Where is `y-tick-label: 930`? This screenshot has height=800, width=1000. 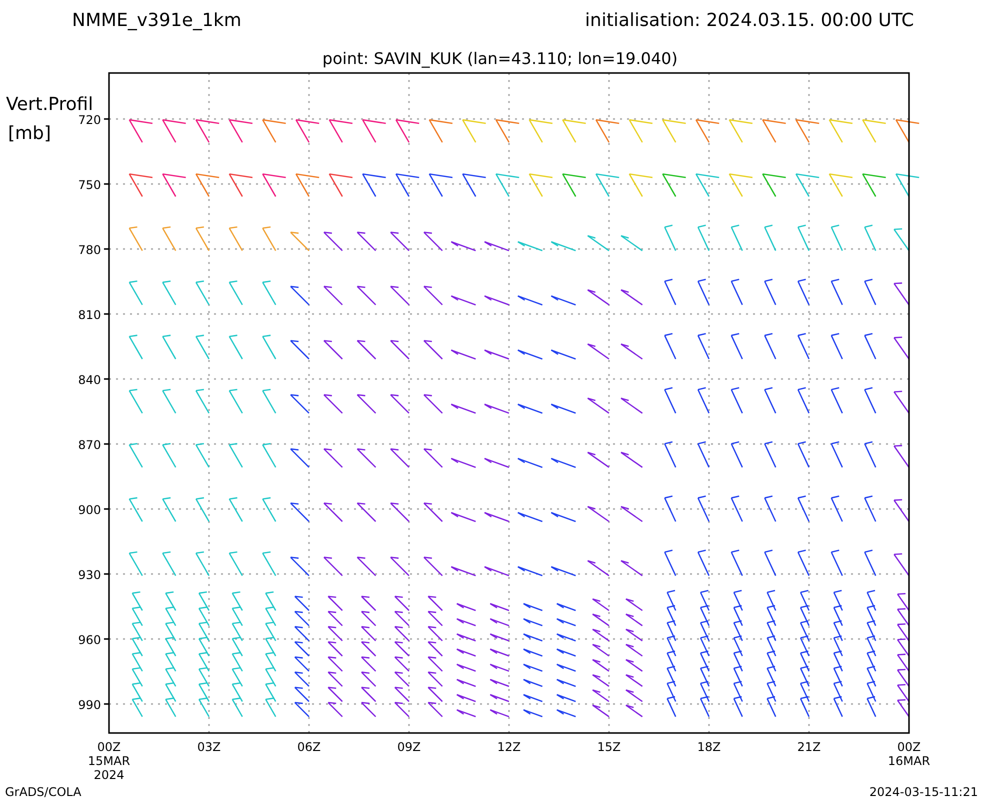
y-tick-label: 930 is located at coordinates (89, 575).